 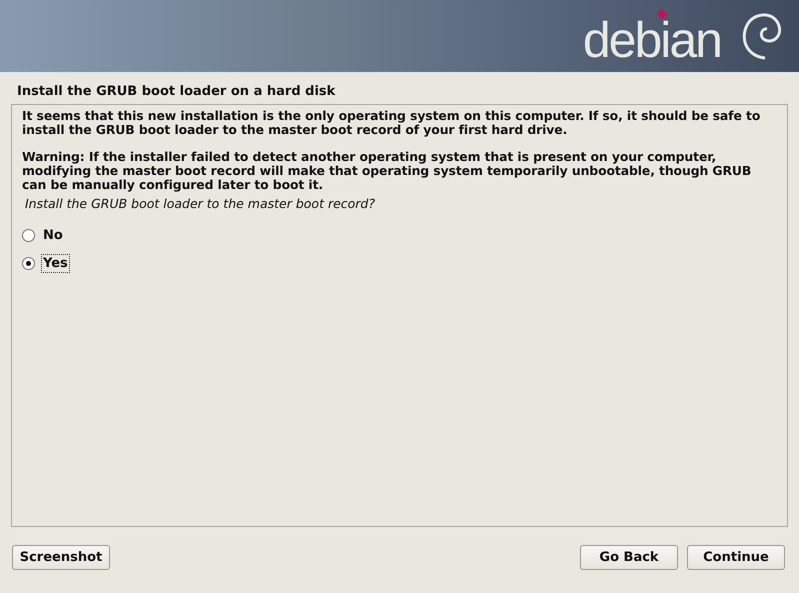 What do you see at coordinates (61, 557) in the screenshot?
I see `screenshot-button: Screenshot` at bounding box center [61, 557].